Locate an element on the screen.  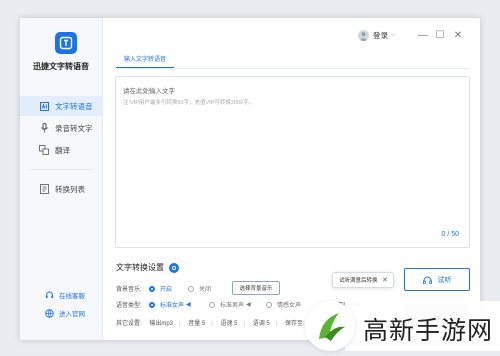
watermark-text: 高新手游网 is located at coordinates (428, 330).